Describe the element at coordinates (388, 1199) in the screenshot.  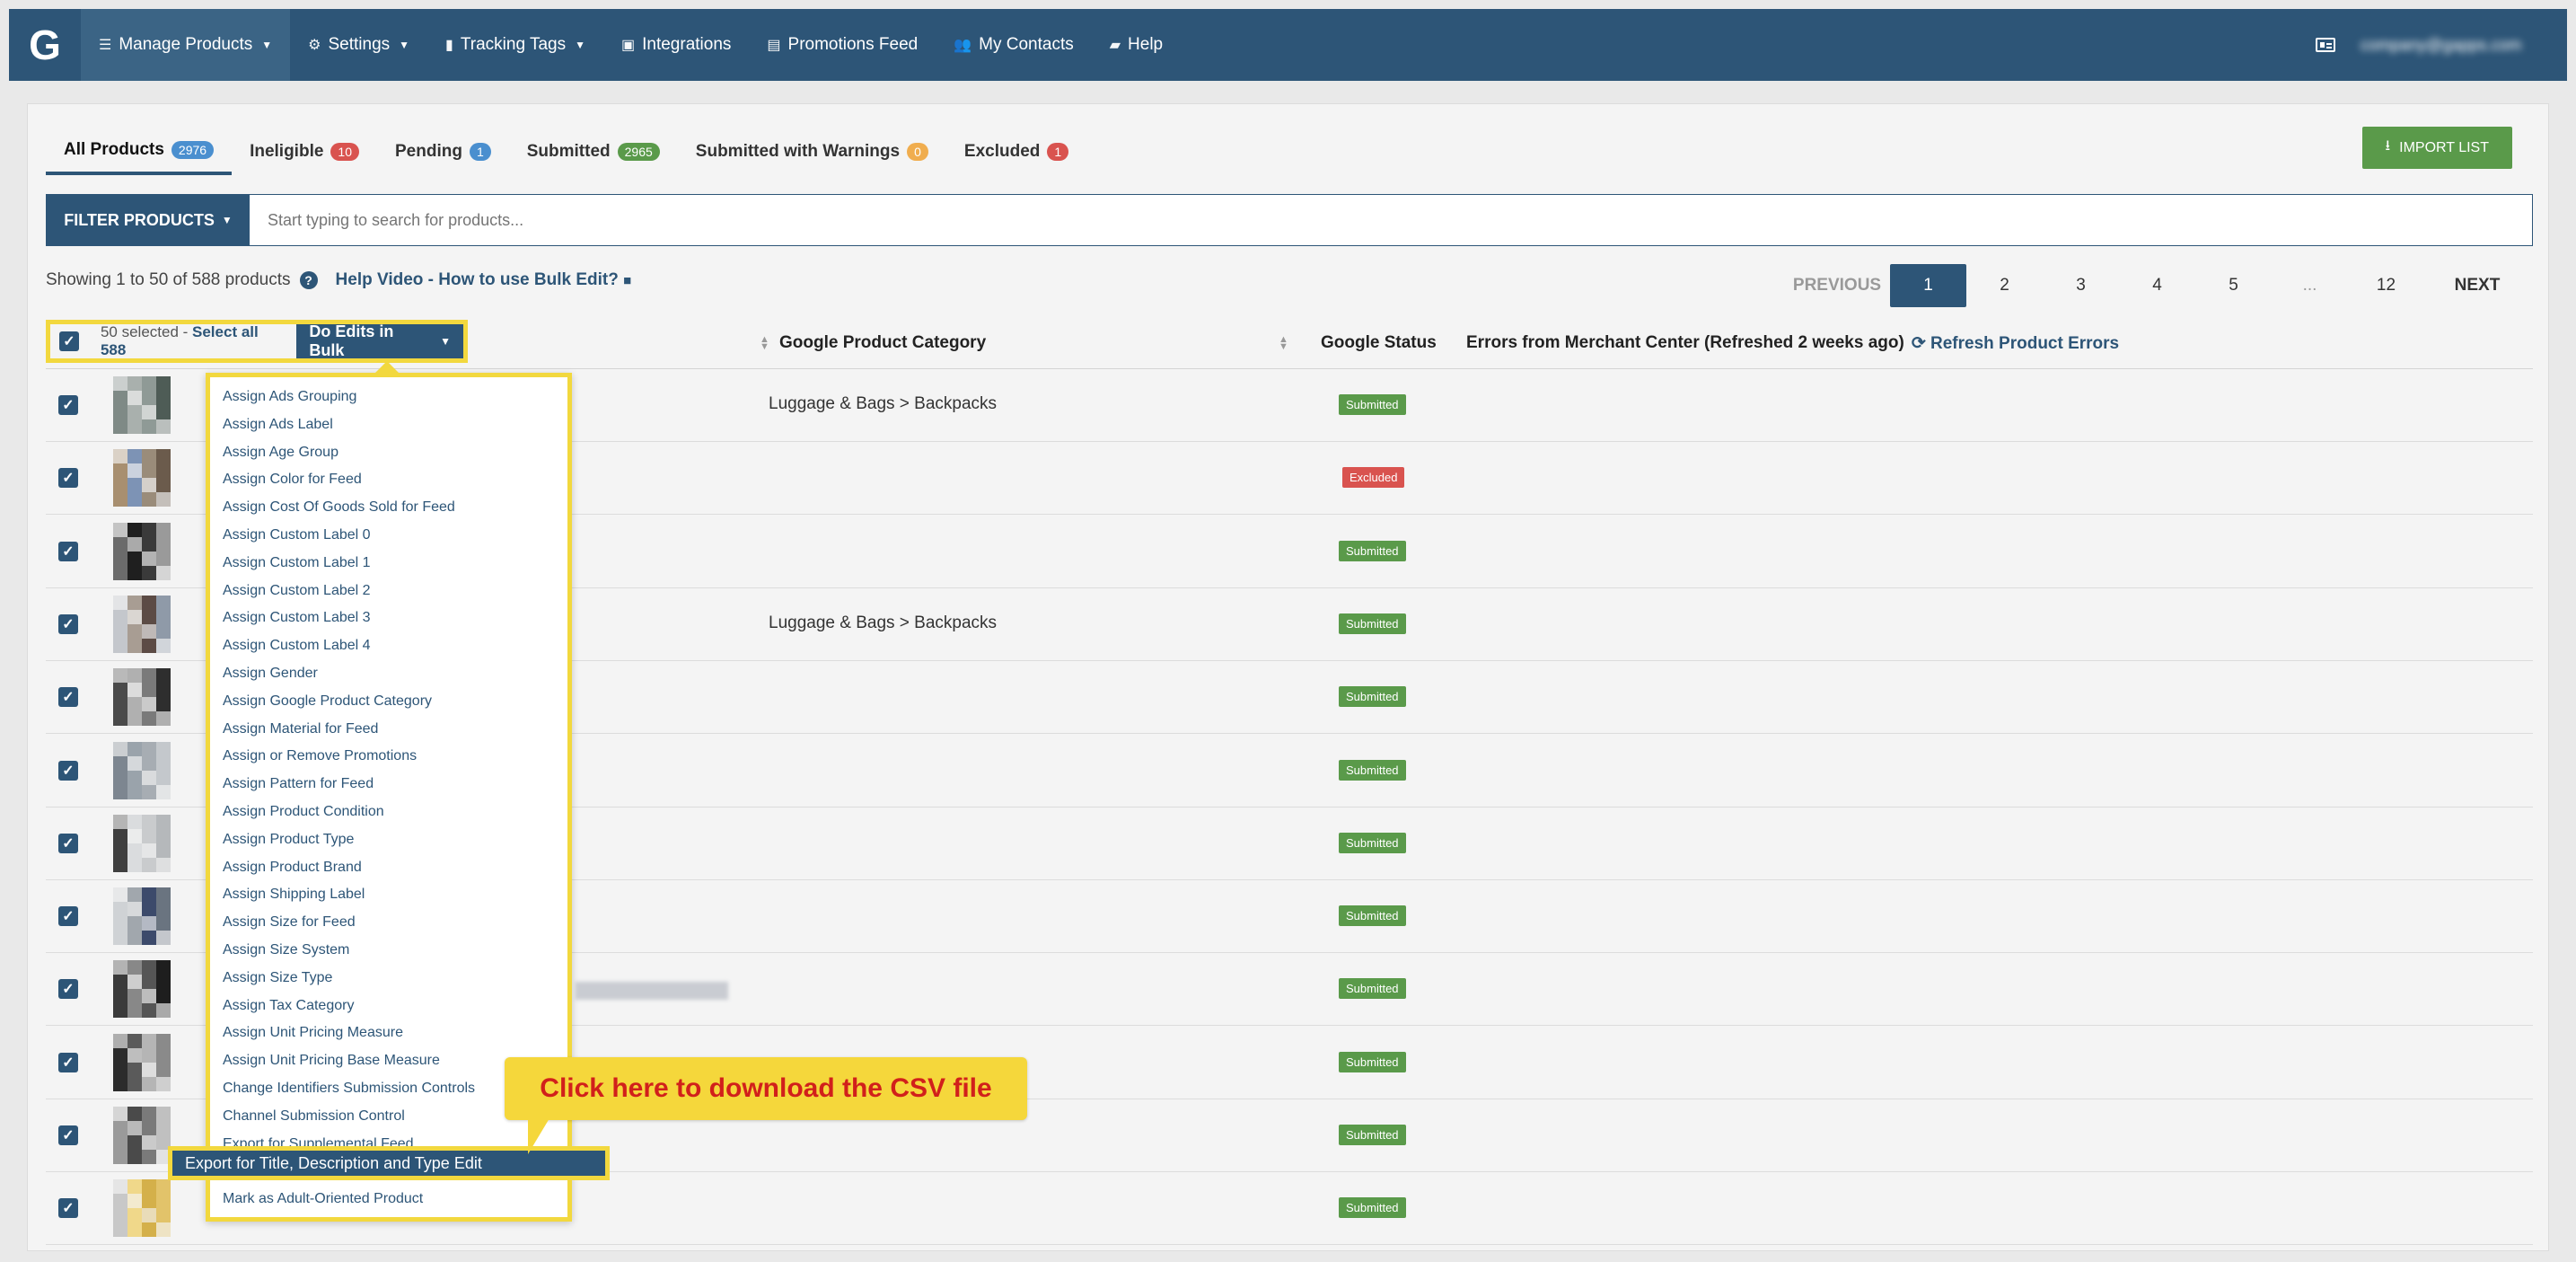
I see `menu-item: Mark as Adult-Oriented Product` at that location.